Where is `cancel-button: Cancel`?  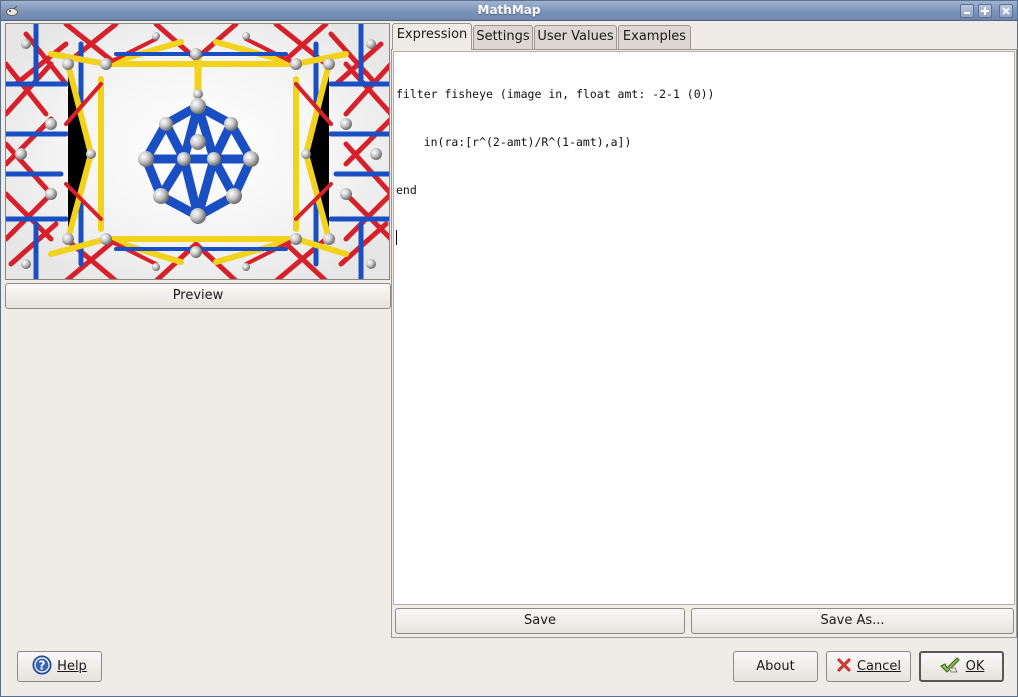 cancel-button: Cancel is located at coordinates (868, 666).